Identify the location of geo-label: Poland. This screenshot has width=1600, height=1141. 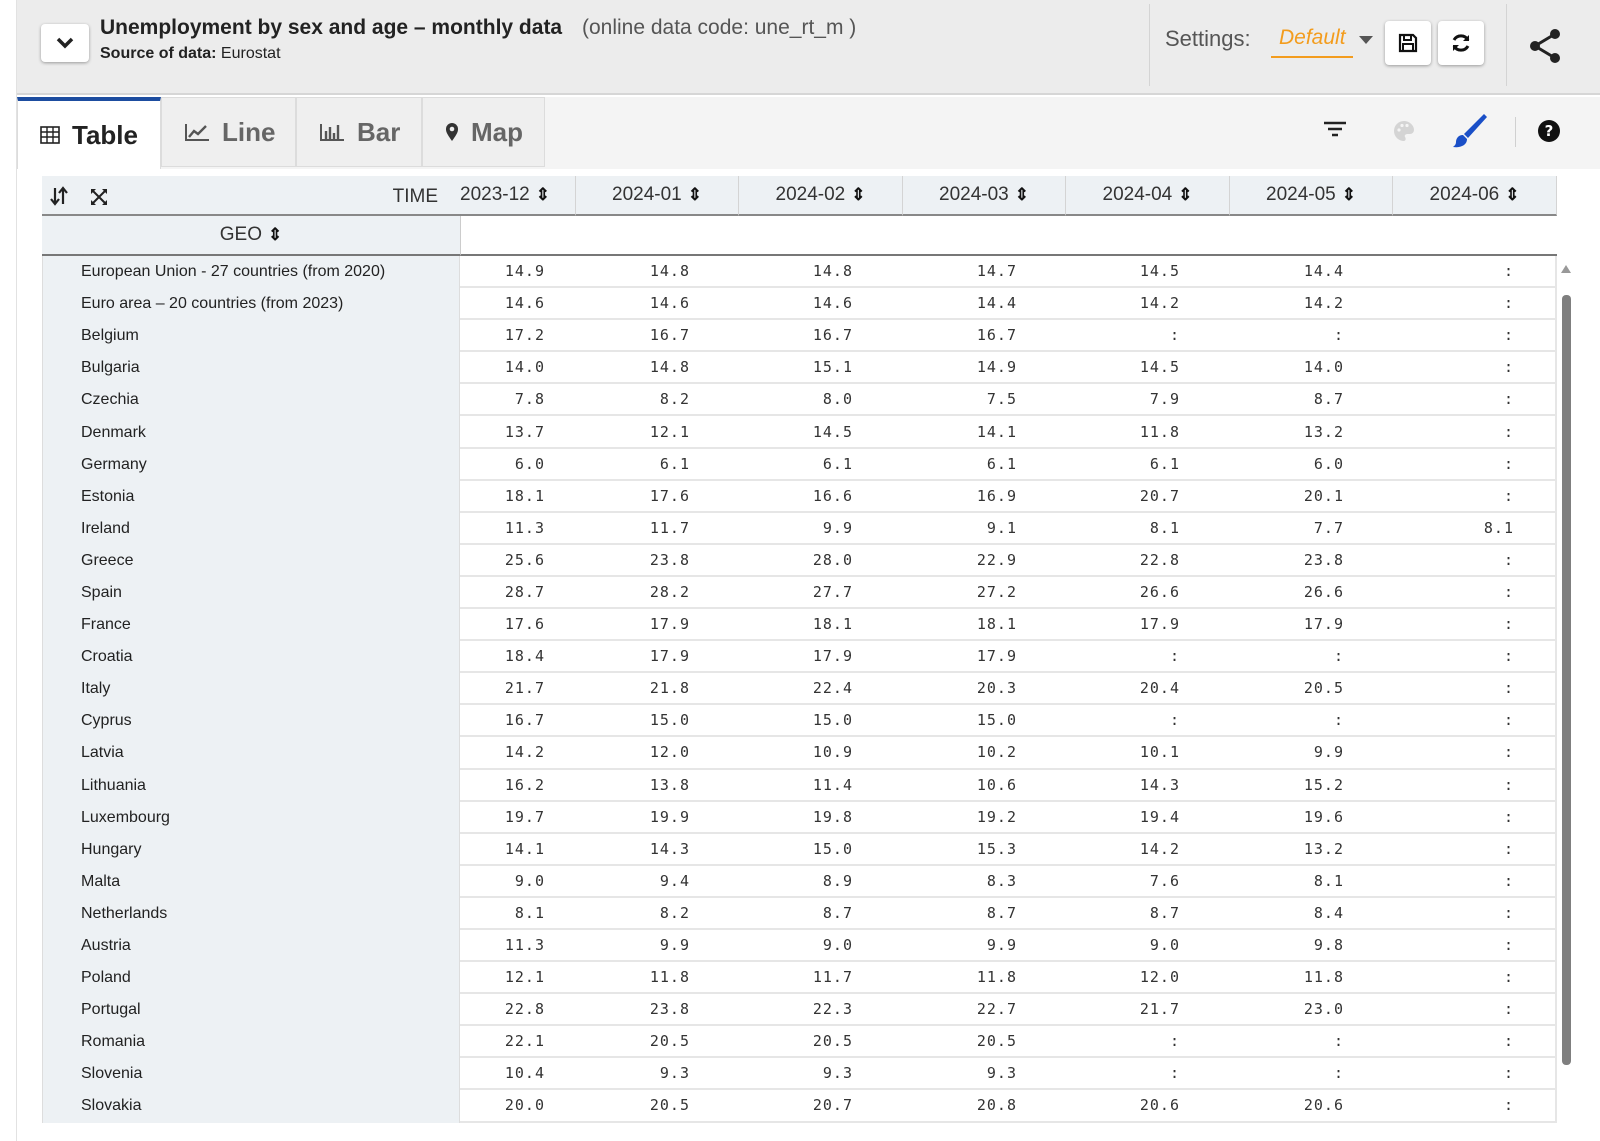
(251, 978).